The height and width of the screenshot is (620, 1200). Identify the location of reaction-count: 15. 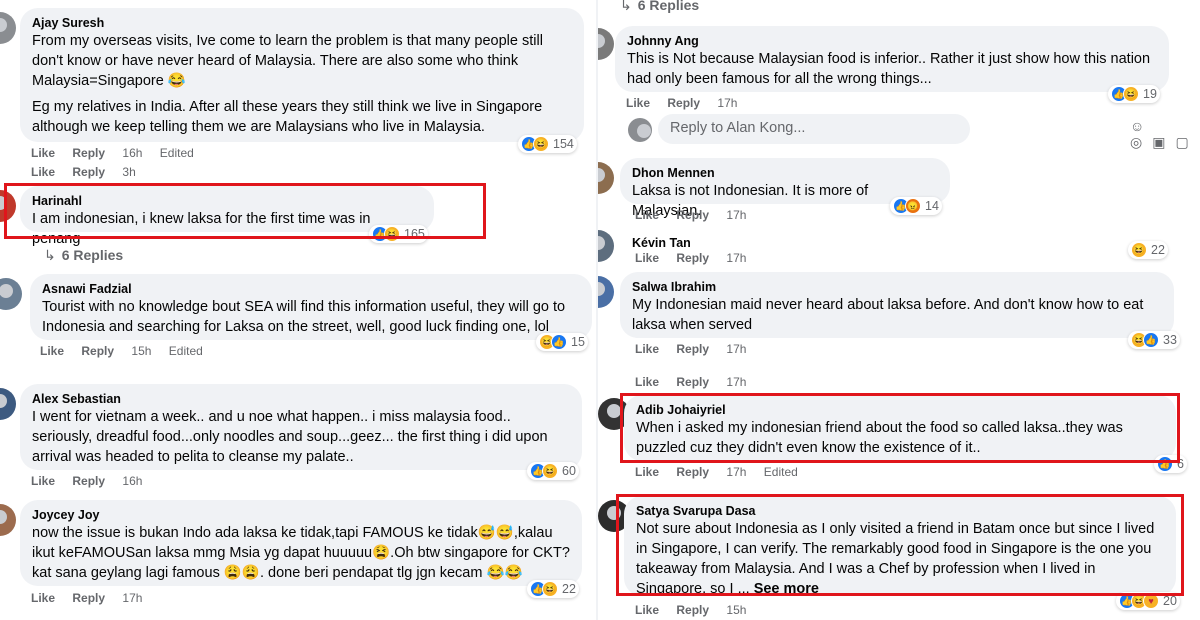
(578, 342).